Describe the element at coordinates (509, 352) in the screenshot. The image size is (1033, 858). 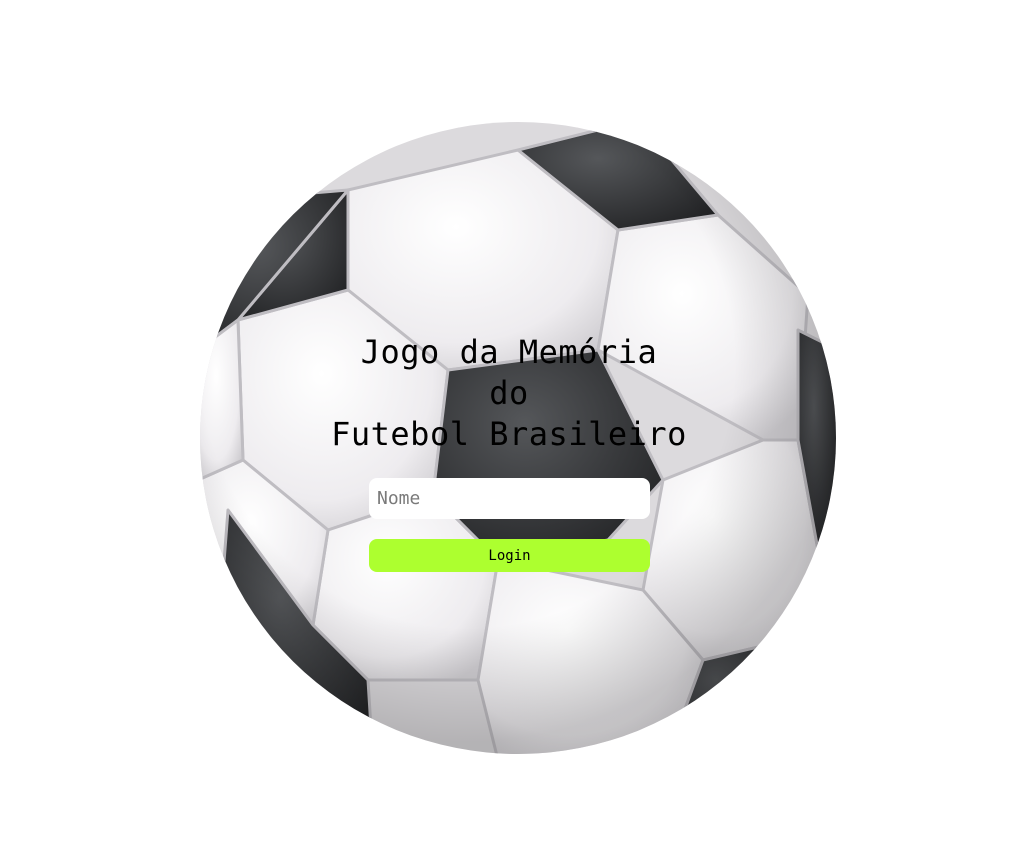
I see `title-line-1: Jogo da Memória` at that location.